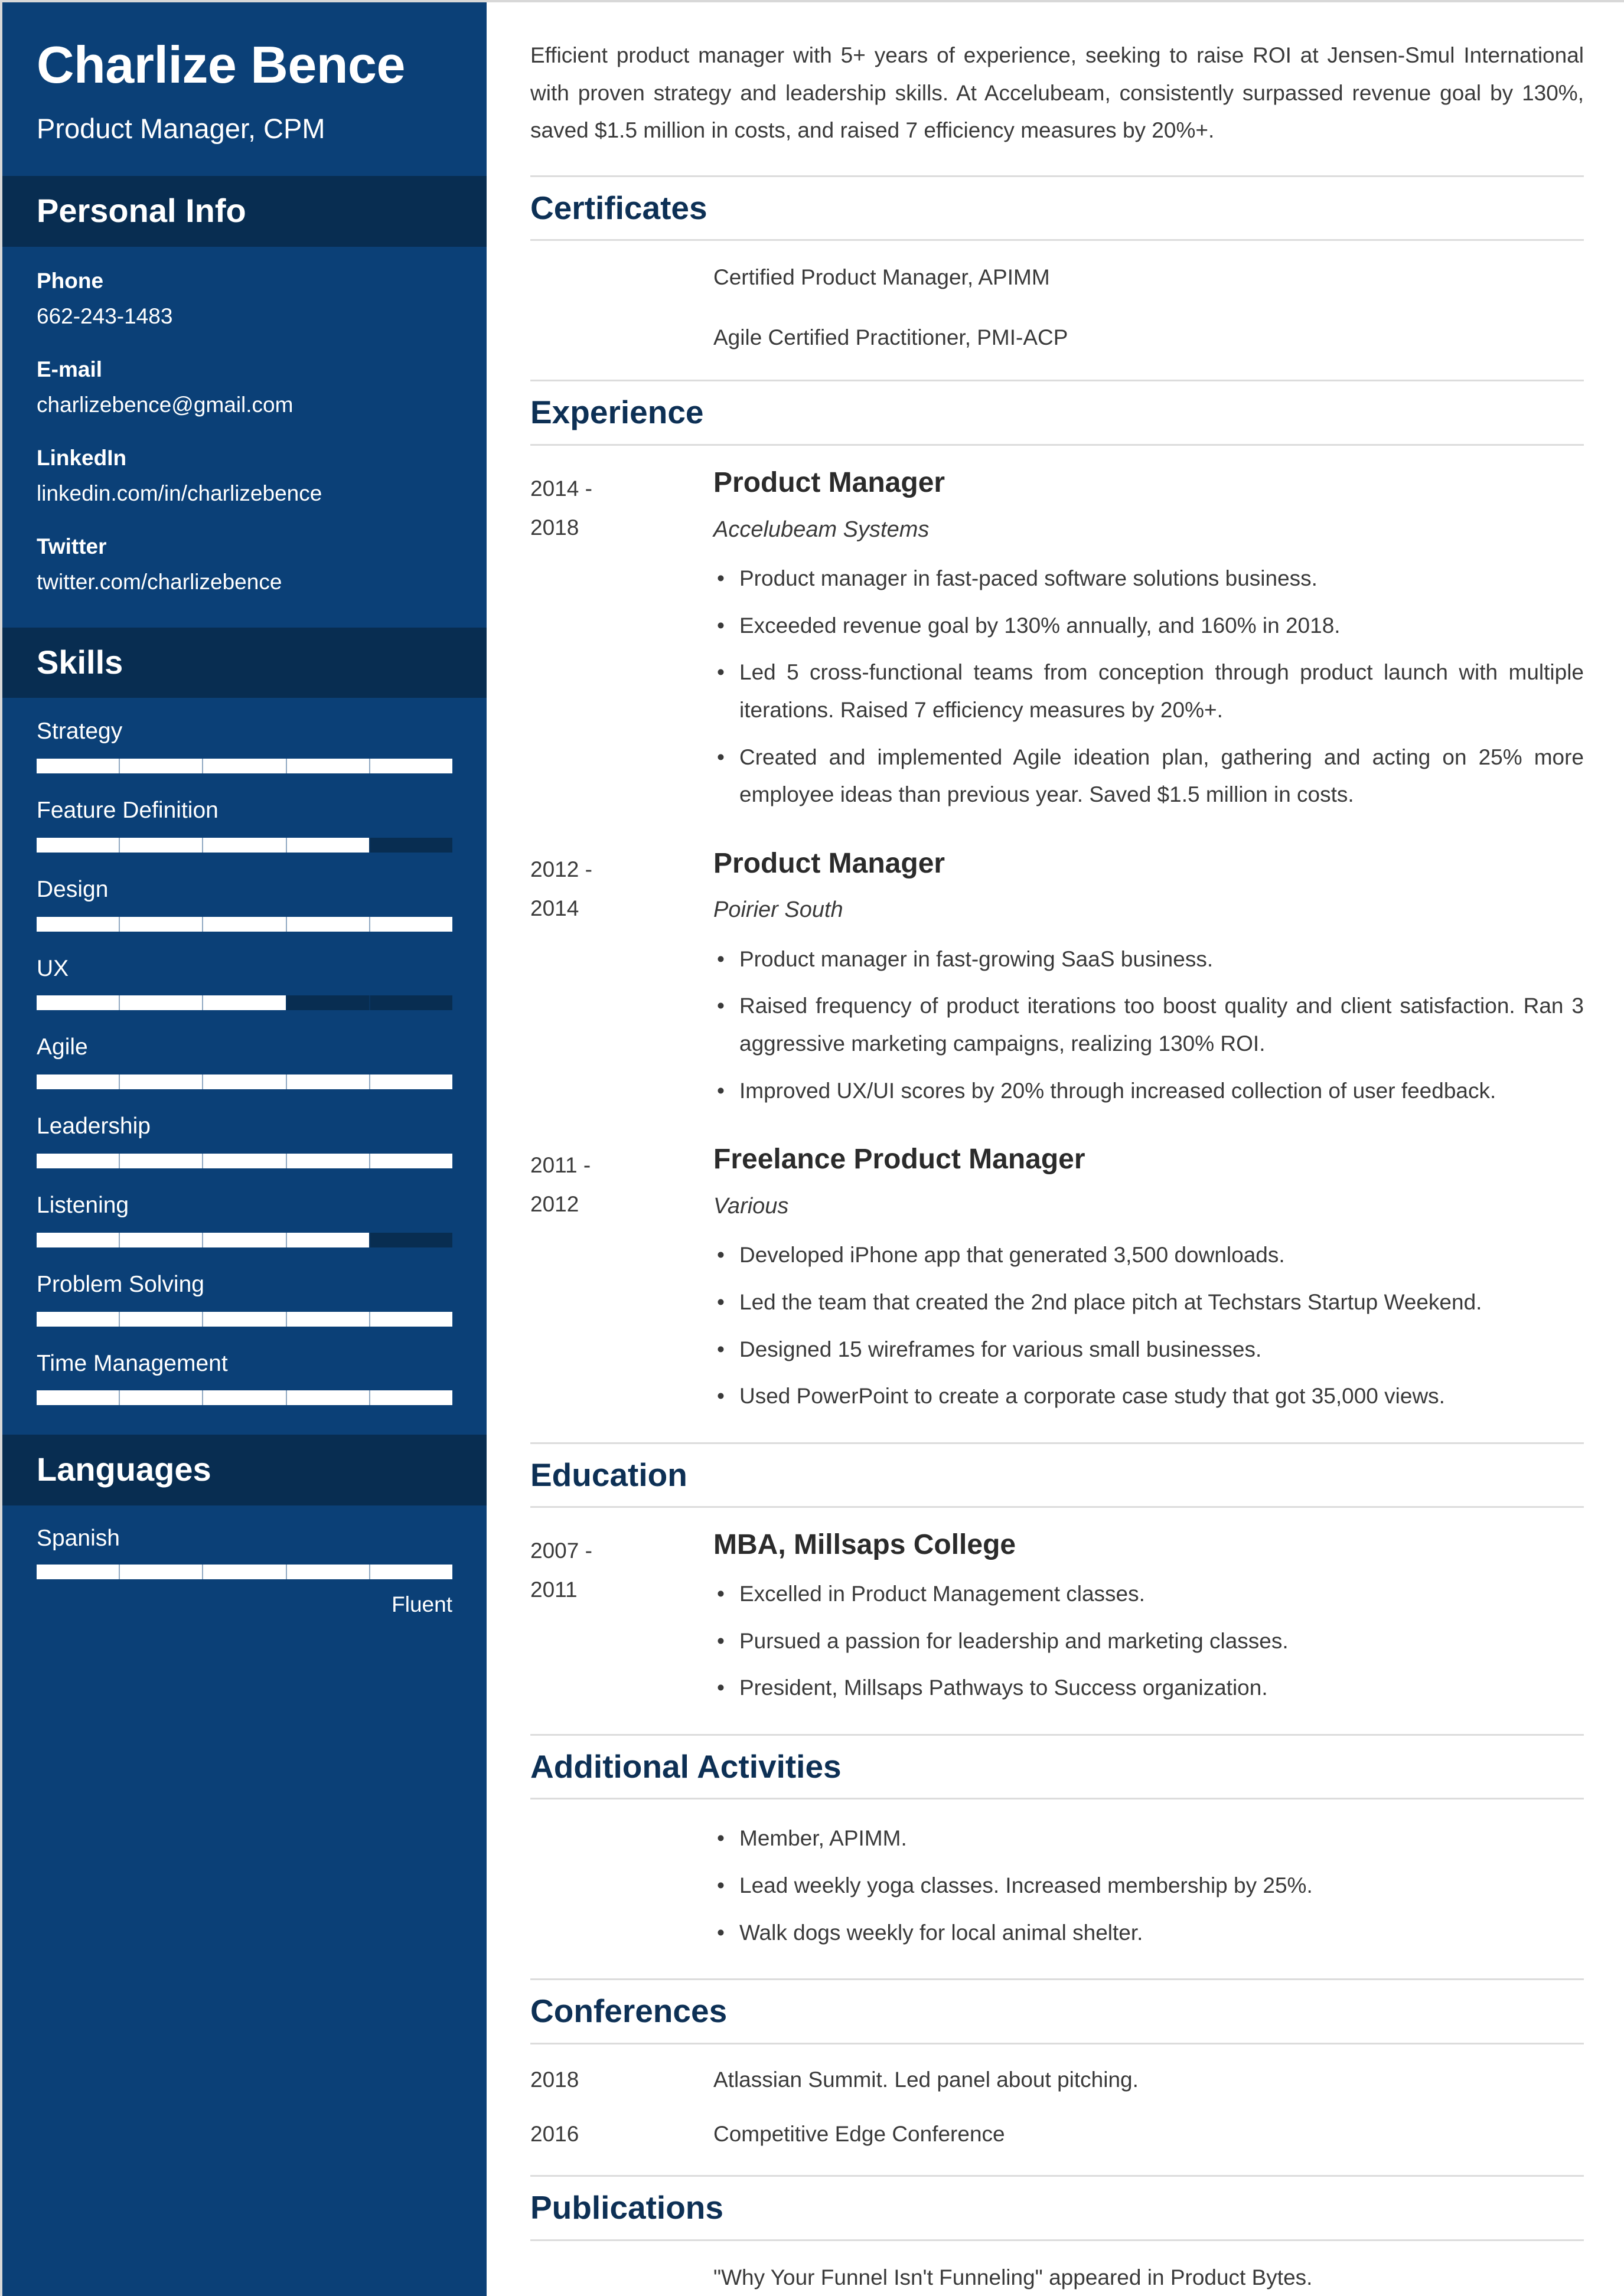  What do you see at coordinates (561, 1570) in the screenshot?
I see `entry-date: 2007 -2011` at bounding box center [561, 1570].